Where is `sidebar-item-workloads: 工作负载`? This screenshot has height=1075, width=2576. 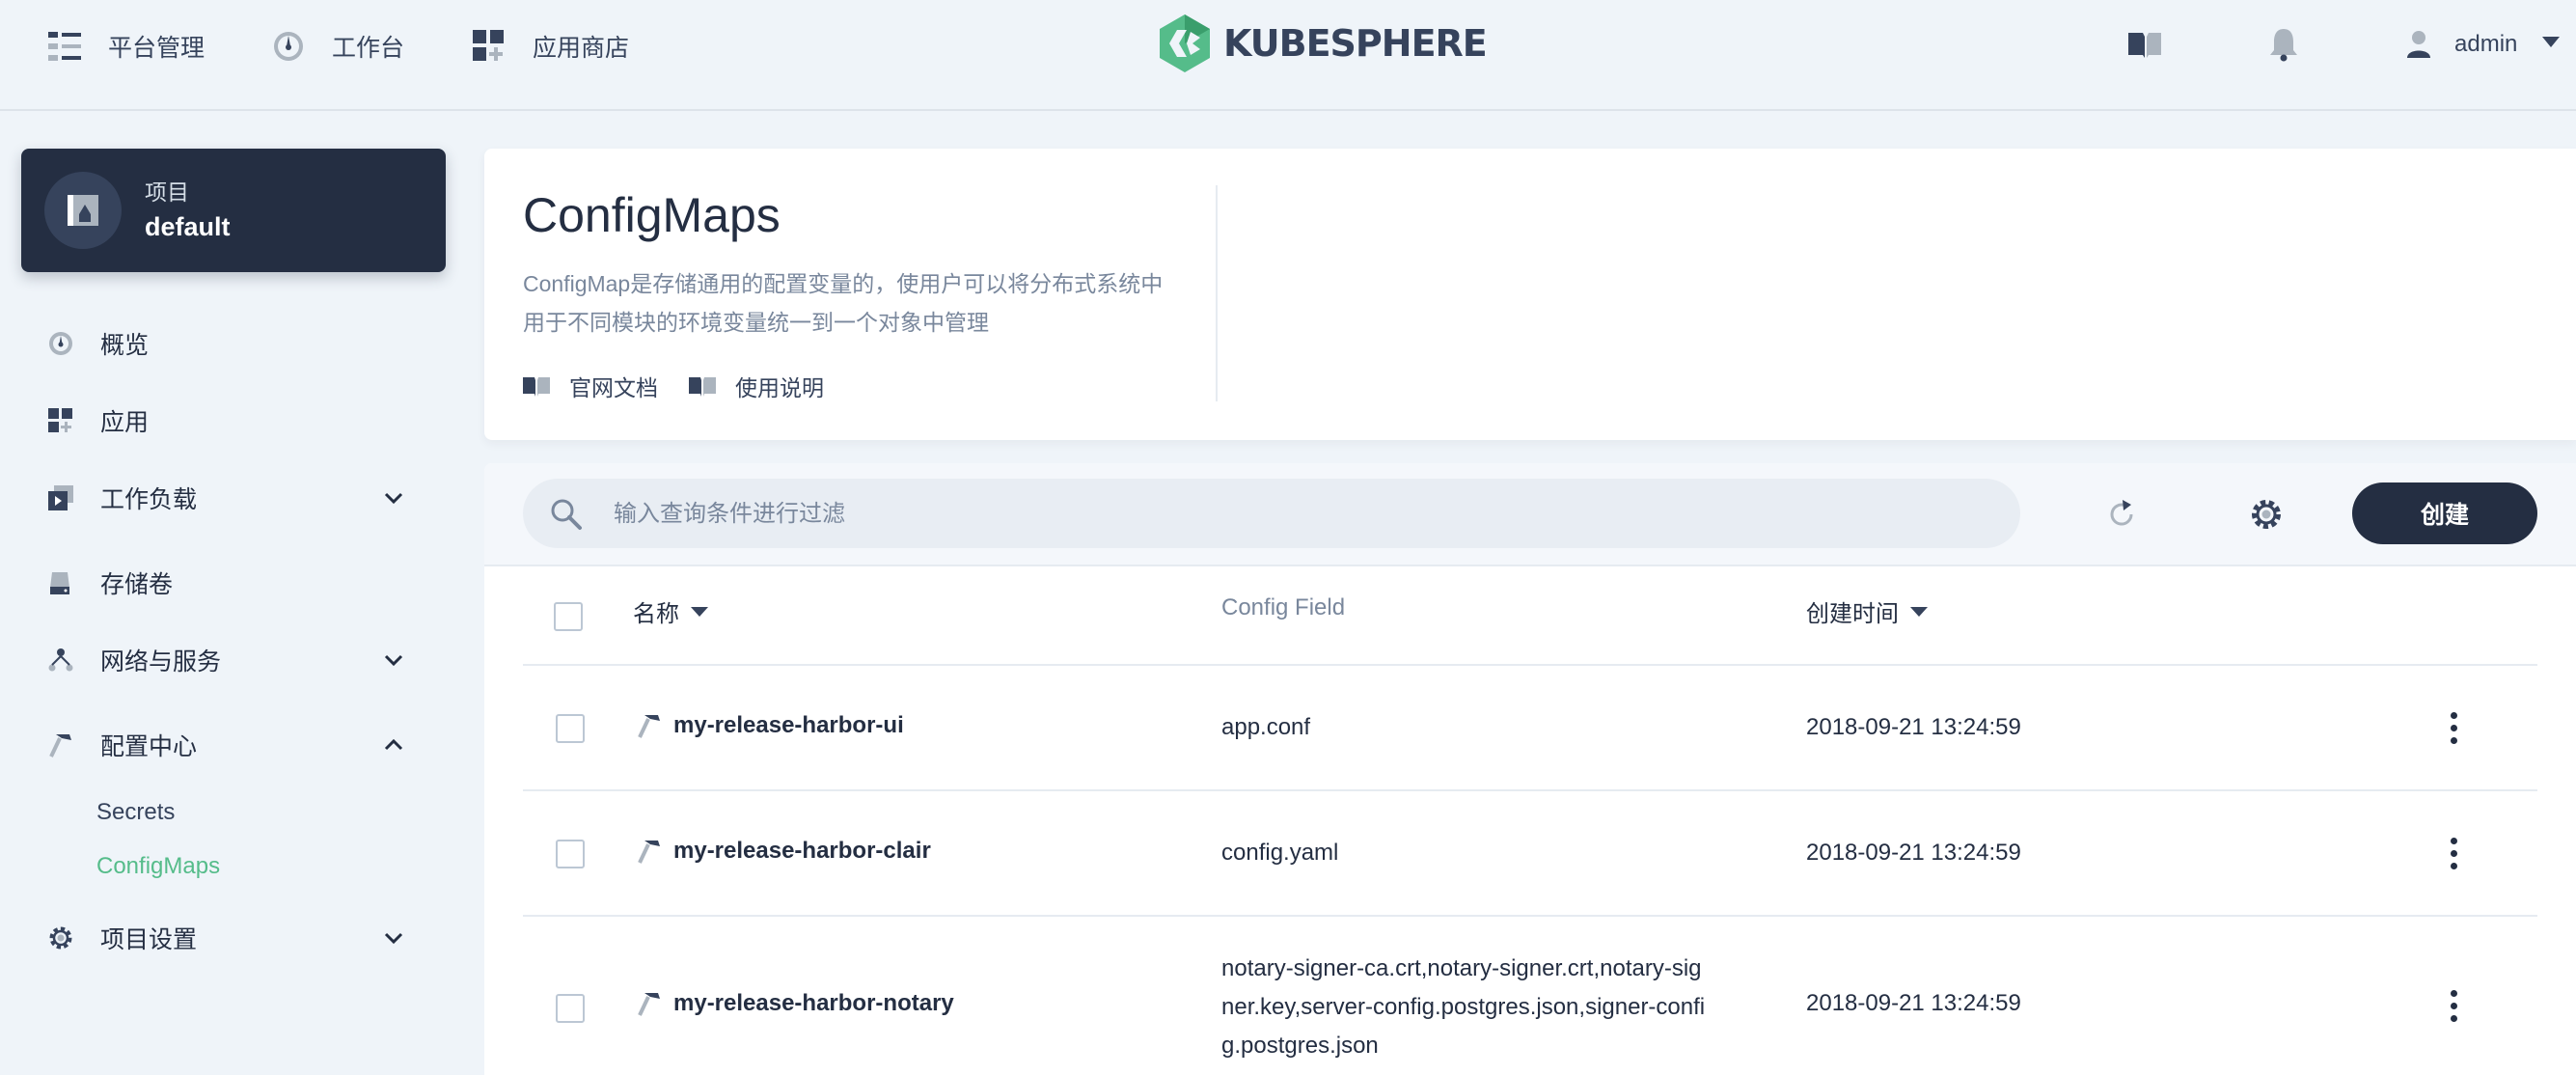 sidebar-item-workloads: 工作负载 is located at coordinates (227, 498).